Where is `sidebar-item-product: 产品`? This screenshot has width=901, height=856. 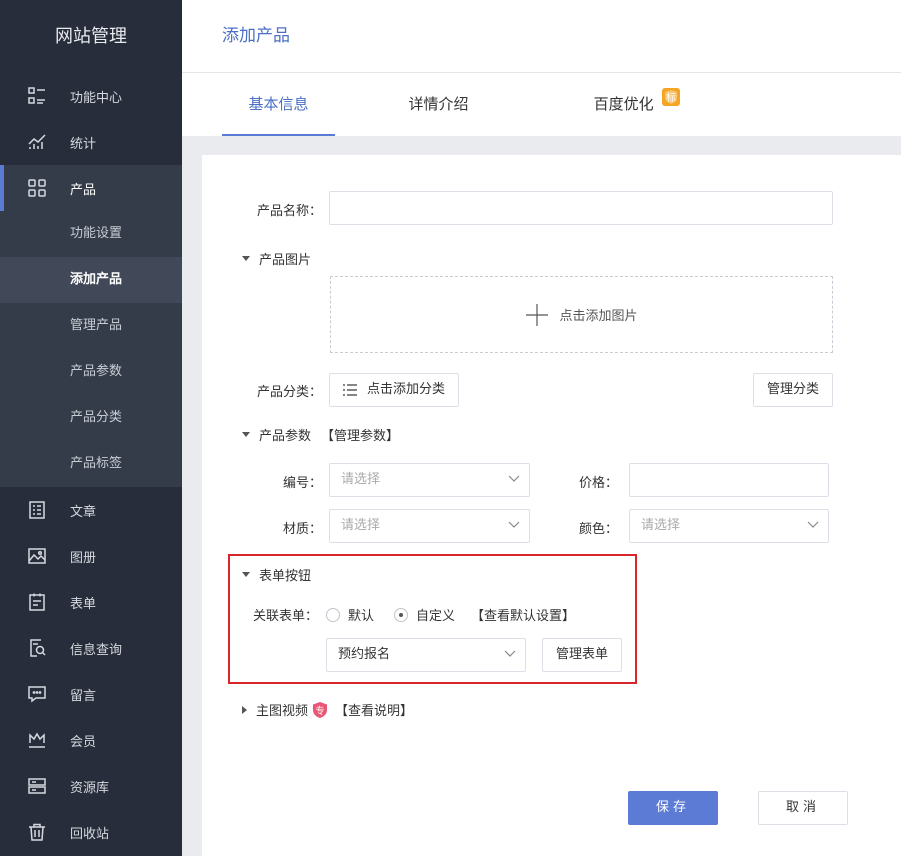 sidebar-item-product: 产品 is located at coordinates (91, 188).